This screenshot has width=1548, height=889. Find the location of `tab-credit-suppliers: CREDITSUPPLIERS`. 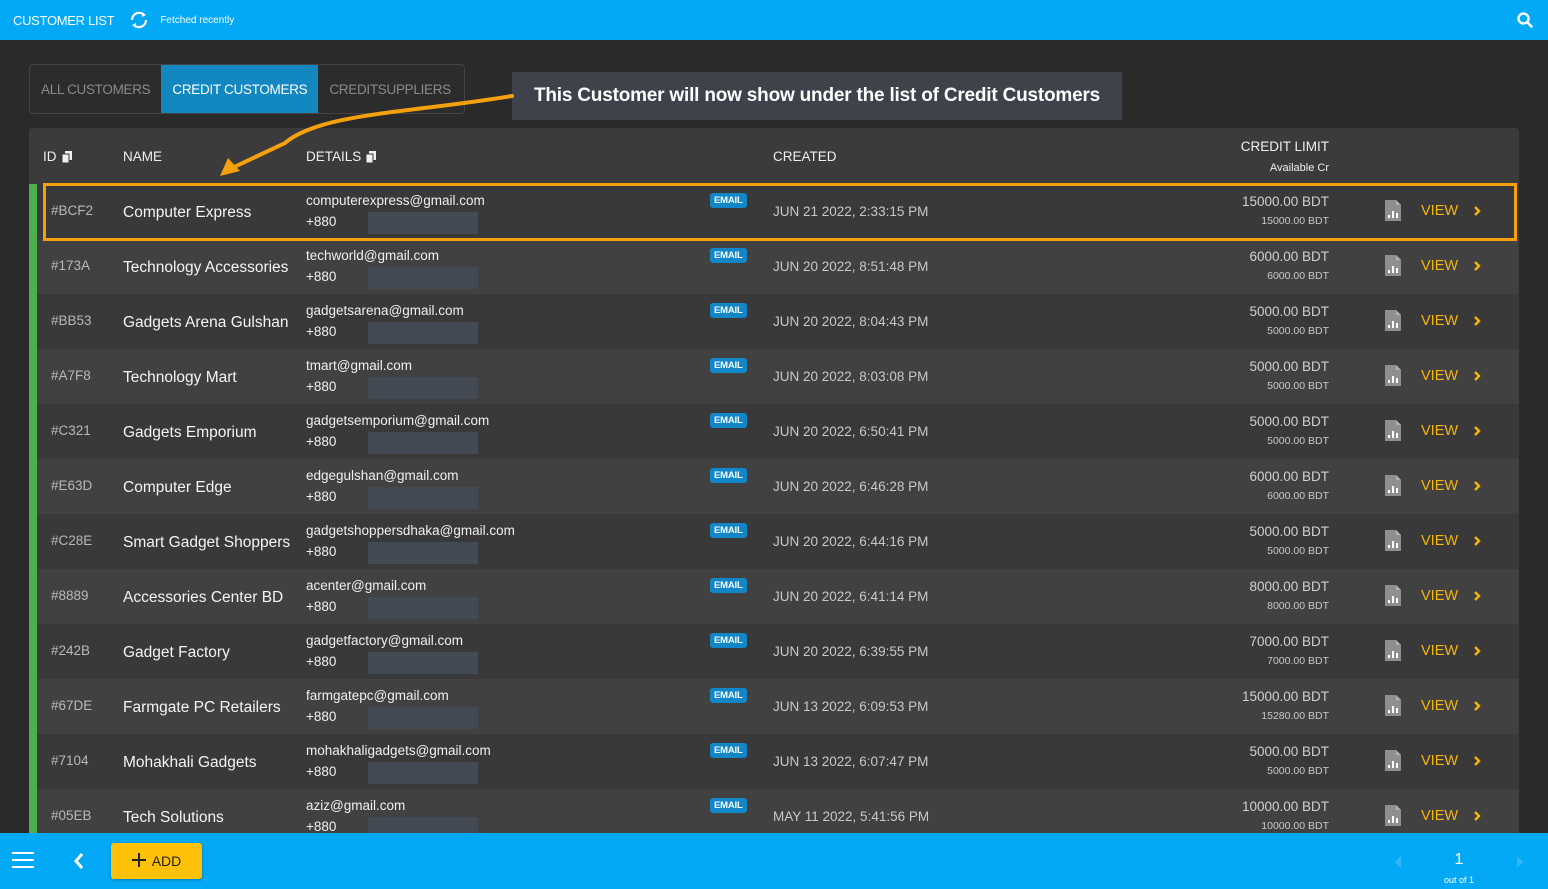

tab-credit-suppliers: CREDITSUPPLIERS is located at coordinates (390, 89).